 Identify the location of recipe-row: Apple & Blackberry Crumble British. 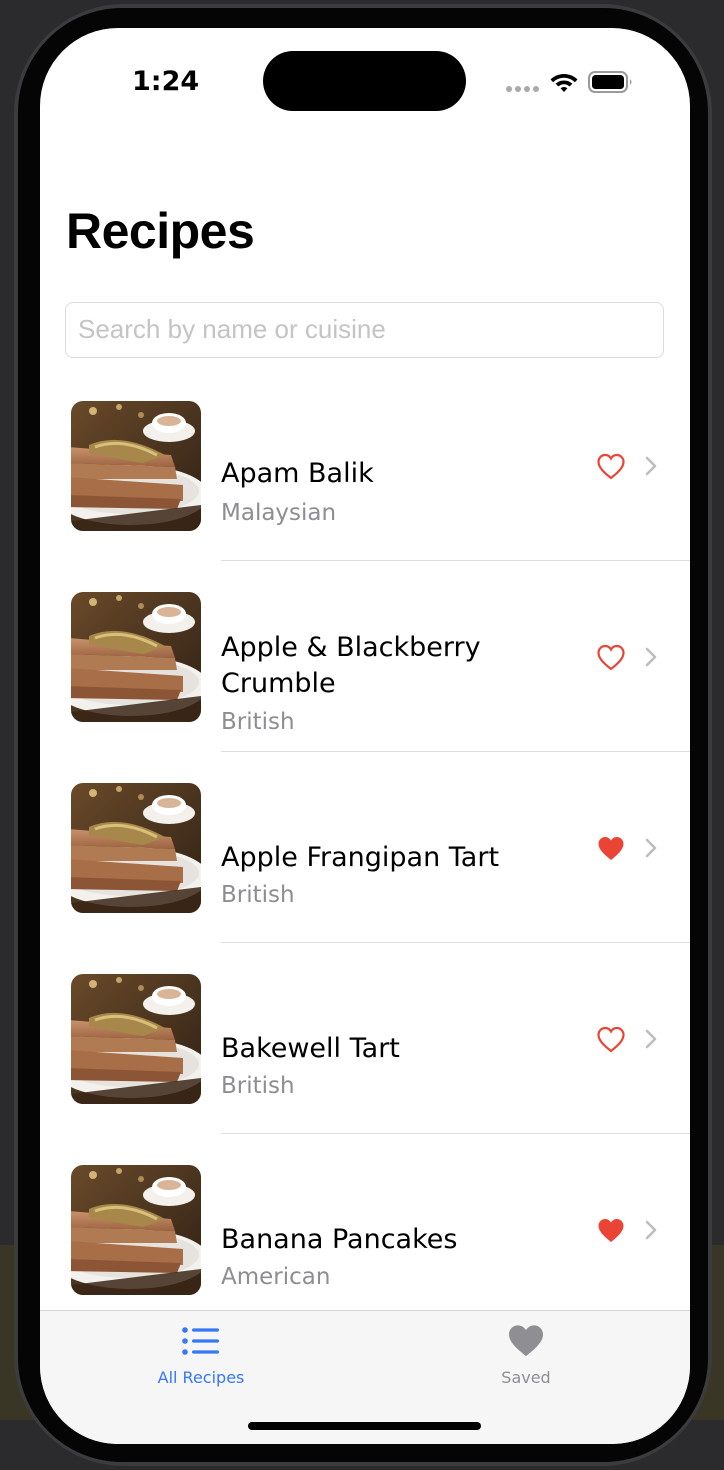
(365, 656).